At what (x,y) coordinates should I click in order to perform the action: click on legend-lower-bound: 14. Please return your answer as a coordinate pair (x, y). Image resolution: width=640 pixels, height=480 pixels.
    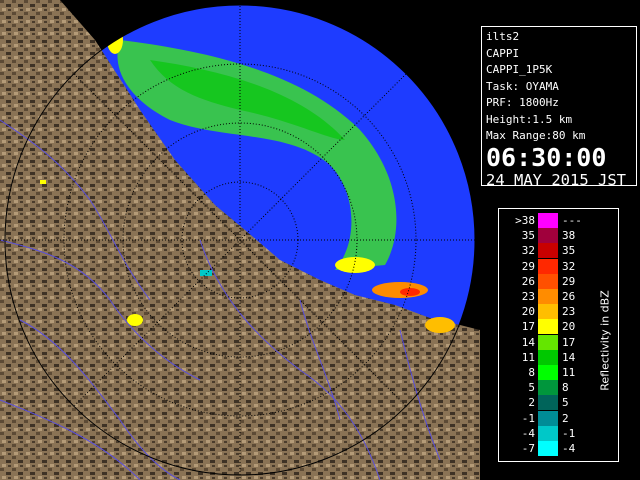
    Looking at the image, I should click on (528, 342).